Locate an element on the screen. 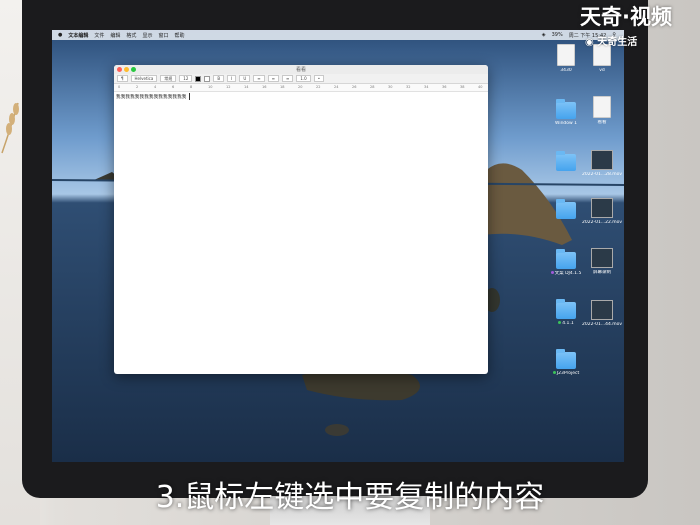 This screenshot has height=525, width=700. text-color-swatch is located at coordinates (198, 78).